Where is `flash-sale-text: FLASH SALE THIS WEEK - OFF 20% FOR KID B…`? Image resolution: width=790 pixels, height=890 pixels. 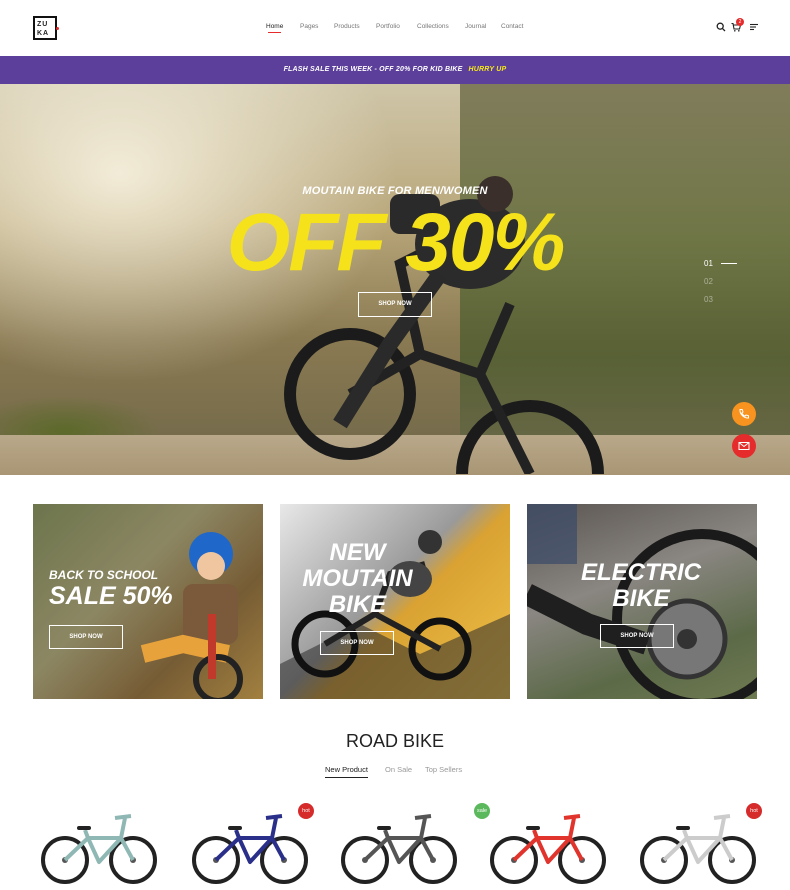 flash-sale-text: FLASH SALE THIS WEEK - OFF 20% FOR KID B… is located at coordinates (373, 69).